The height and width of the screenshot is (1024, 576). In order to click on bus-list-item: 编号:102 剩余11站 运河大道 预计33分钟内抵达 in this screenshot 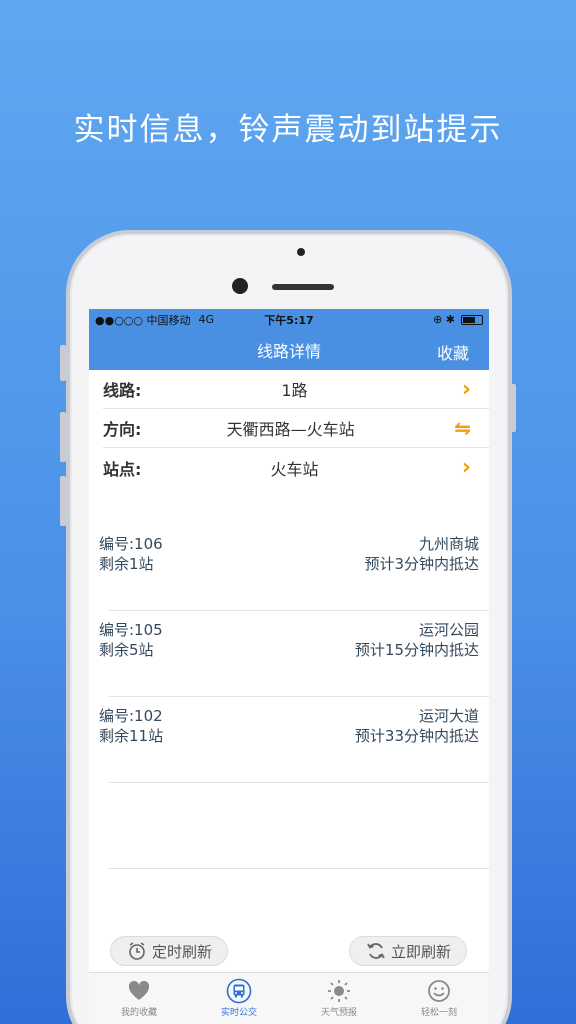, I will do `click(289, 740)`.